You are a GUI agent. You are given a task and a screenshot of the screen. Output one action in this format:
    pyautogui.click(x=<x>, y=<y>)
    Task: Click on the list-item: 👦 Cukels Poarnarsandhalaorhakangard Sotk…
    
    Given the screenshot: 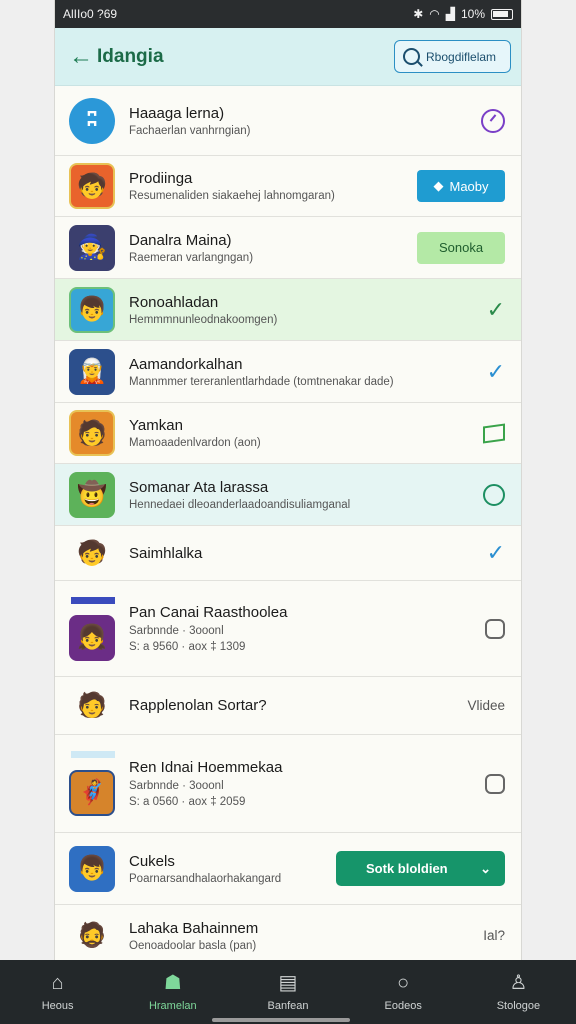 What is the action you would take?
    pyautogui.click(x=288, y=869)
    